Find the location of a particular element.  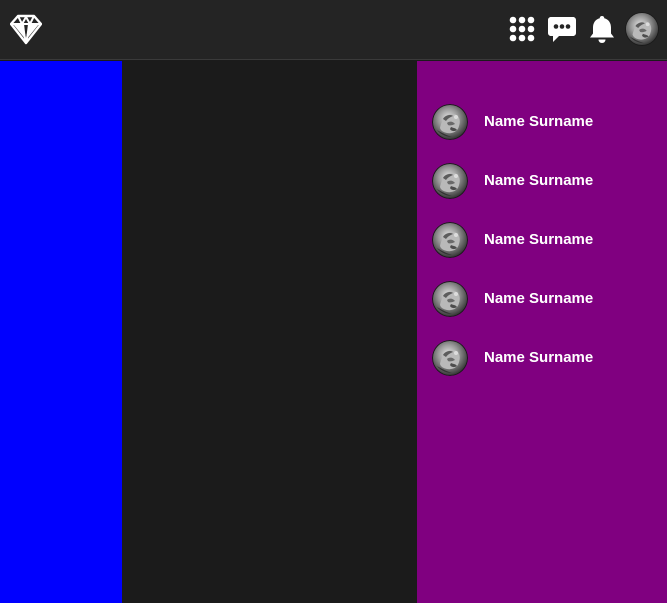

chat-bubble-icon is located at coordinates (562, 29).